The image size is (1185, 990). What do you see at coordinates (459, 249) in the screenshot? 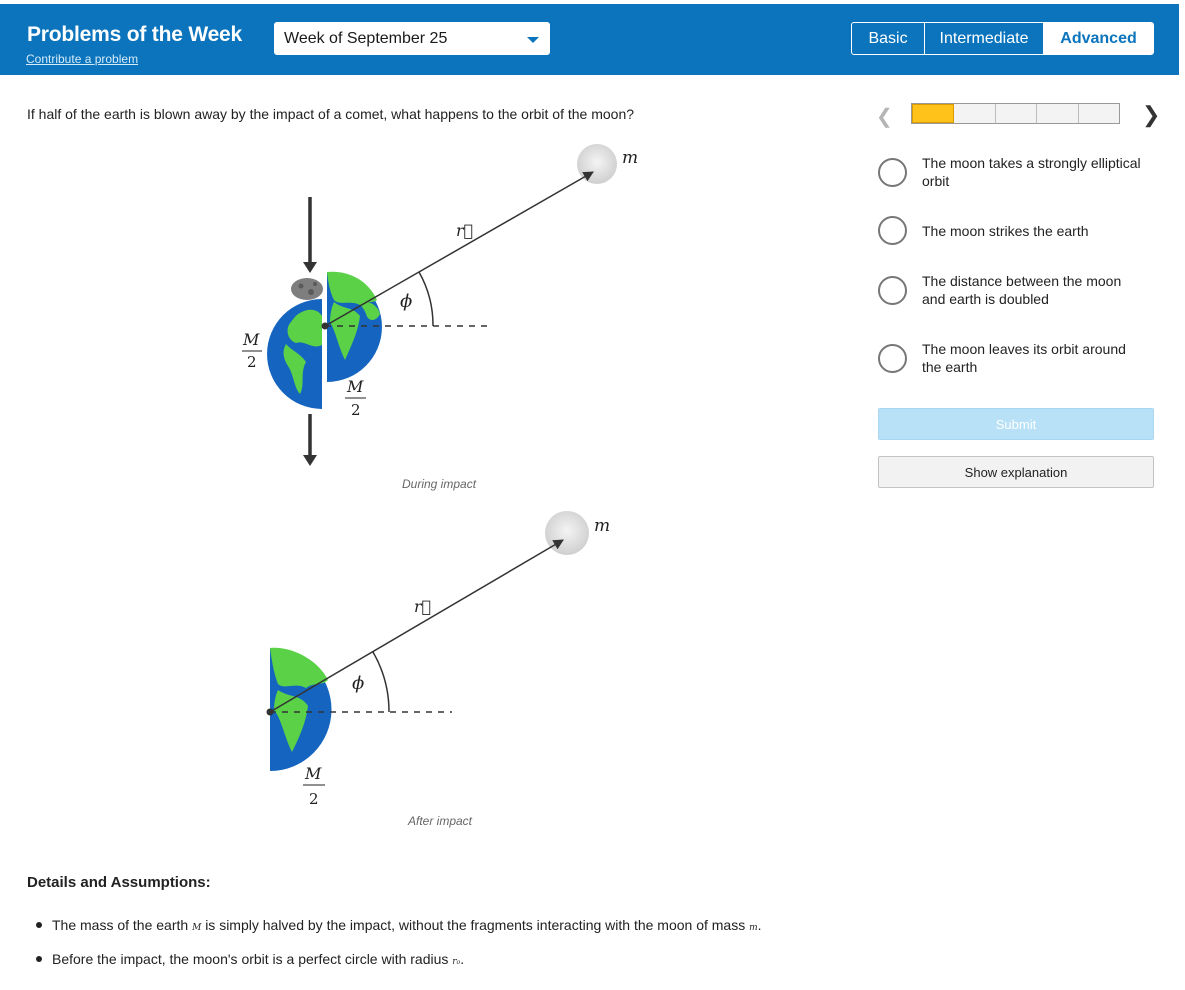
I see `position-vector-line` at bounding box center [459, 249].